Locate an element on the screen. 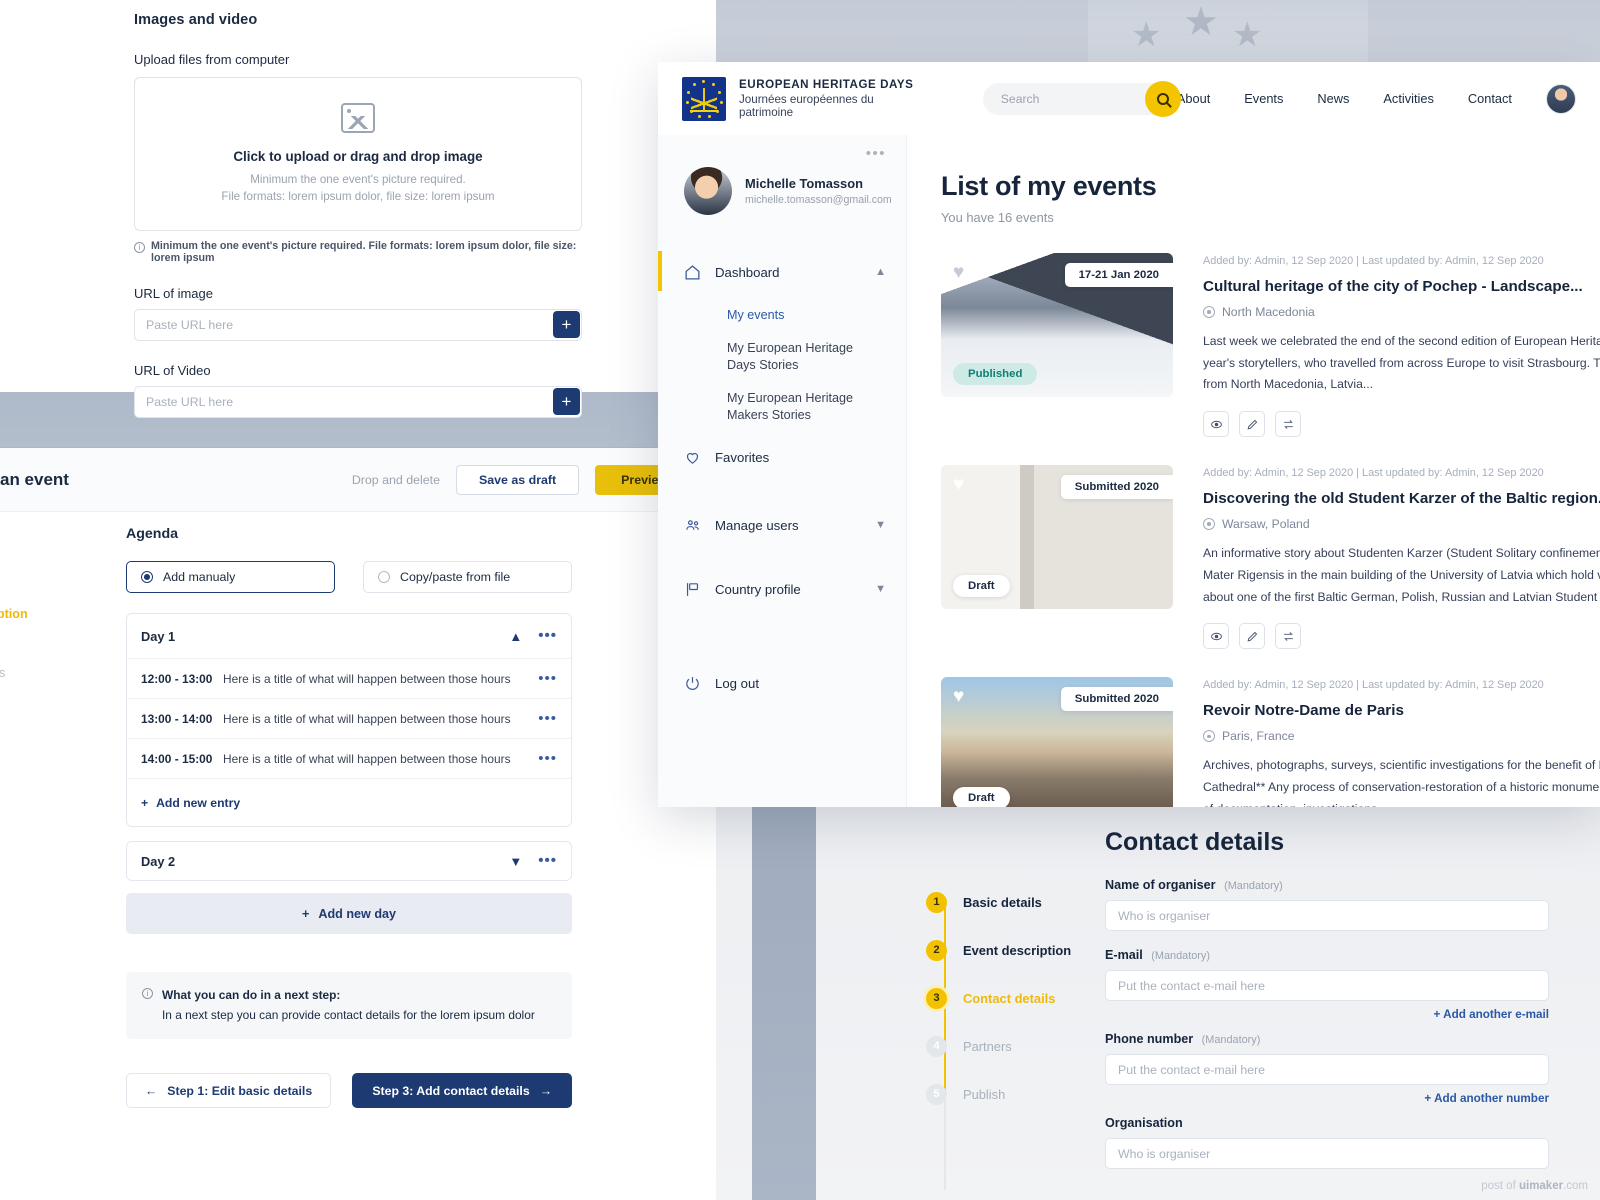 The height and width of the screenshot is (1200, 1600). phone-input is located at coordinates (1327, 1069).